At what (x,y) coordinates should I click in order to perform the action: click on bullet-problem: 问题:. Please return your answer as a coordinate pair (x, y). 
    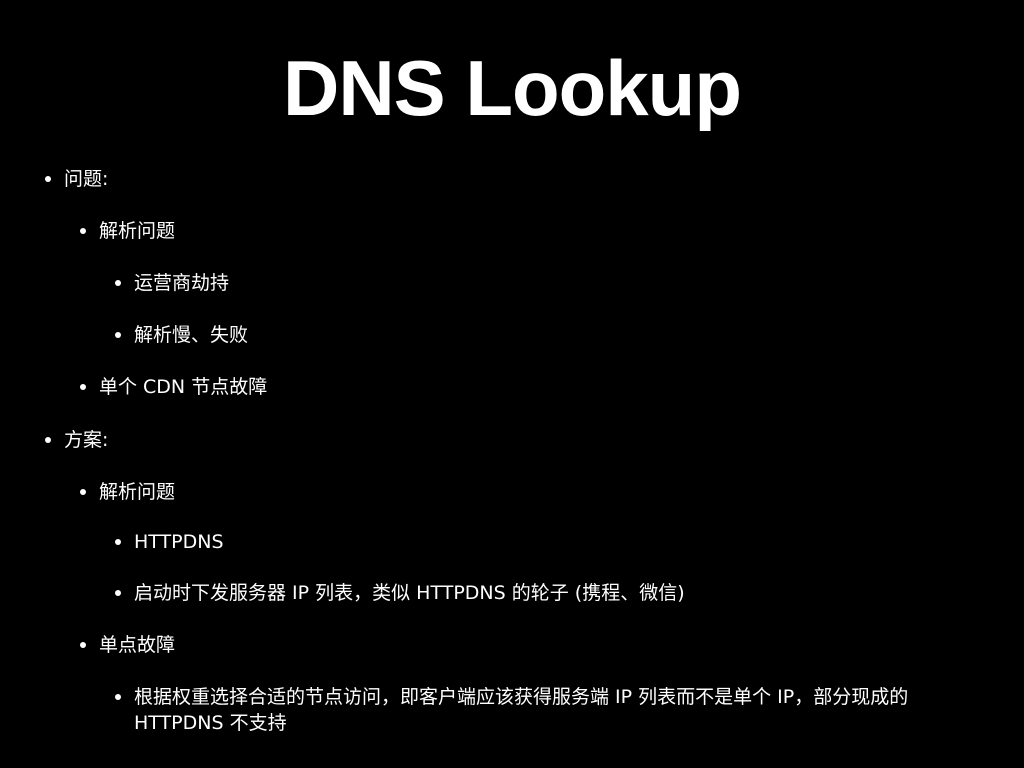
    Looking at the image, I should click on (77, 179).